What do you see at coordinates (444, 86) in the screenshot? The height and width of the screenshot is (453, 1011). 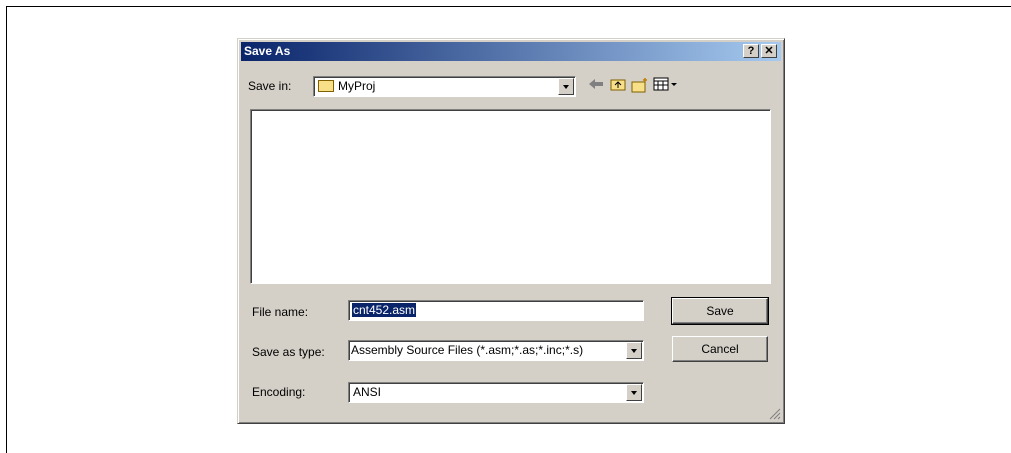 I see `save-in-dropdown: MyProj` at bounding box center [444, 86].